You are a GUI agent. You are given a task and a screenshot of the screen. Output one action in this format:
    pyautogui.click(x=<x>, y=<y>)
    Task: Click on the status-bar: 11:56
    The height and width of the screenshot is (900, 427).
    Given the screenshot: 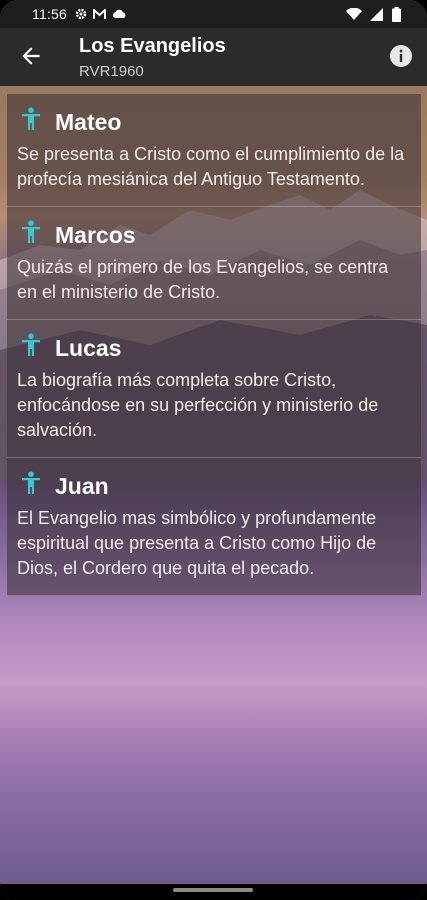 What is the action you would take?
    pyautogui.click(x=213, y=14)
    